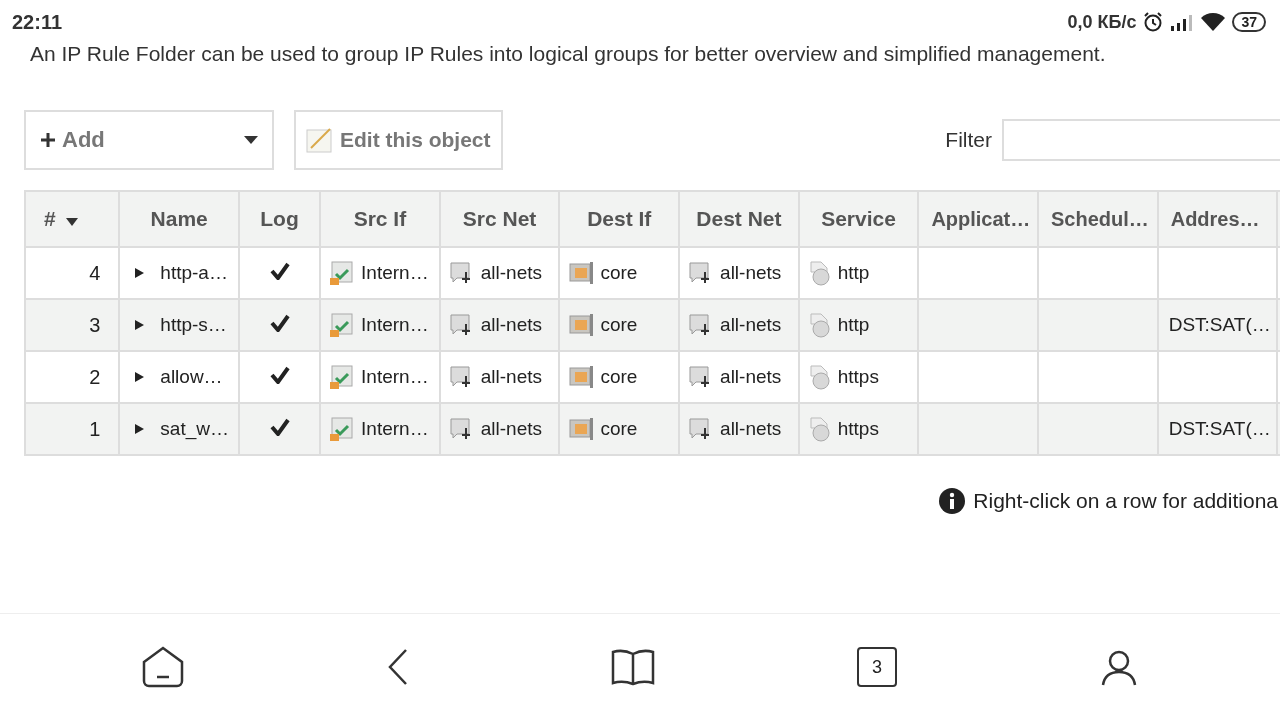  Describe the element at coordinates (37, 22) in the screenshot. I see `status-time: 22:11` at that location.